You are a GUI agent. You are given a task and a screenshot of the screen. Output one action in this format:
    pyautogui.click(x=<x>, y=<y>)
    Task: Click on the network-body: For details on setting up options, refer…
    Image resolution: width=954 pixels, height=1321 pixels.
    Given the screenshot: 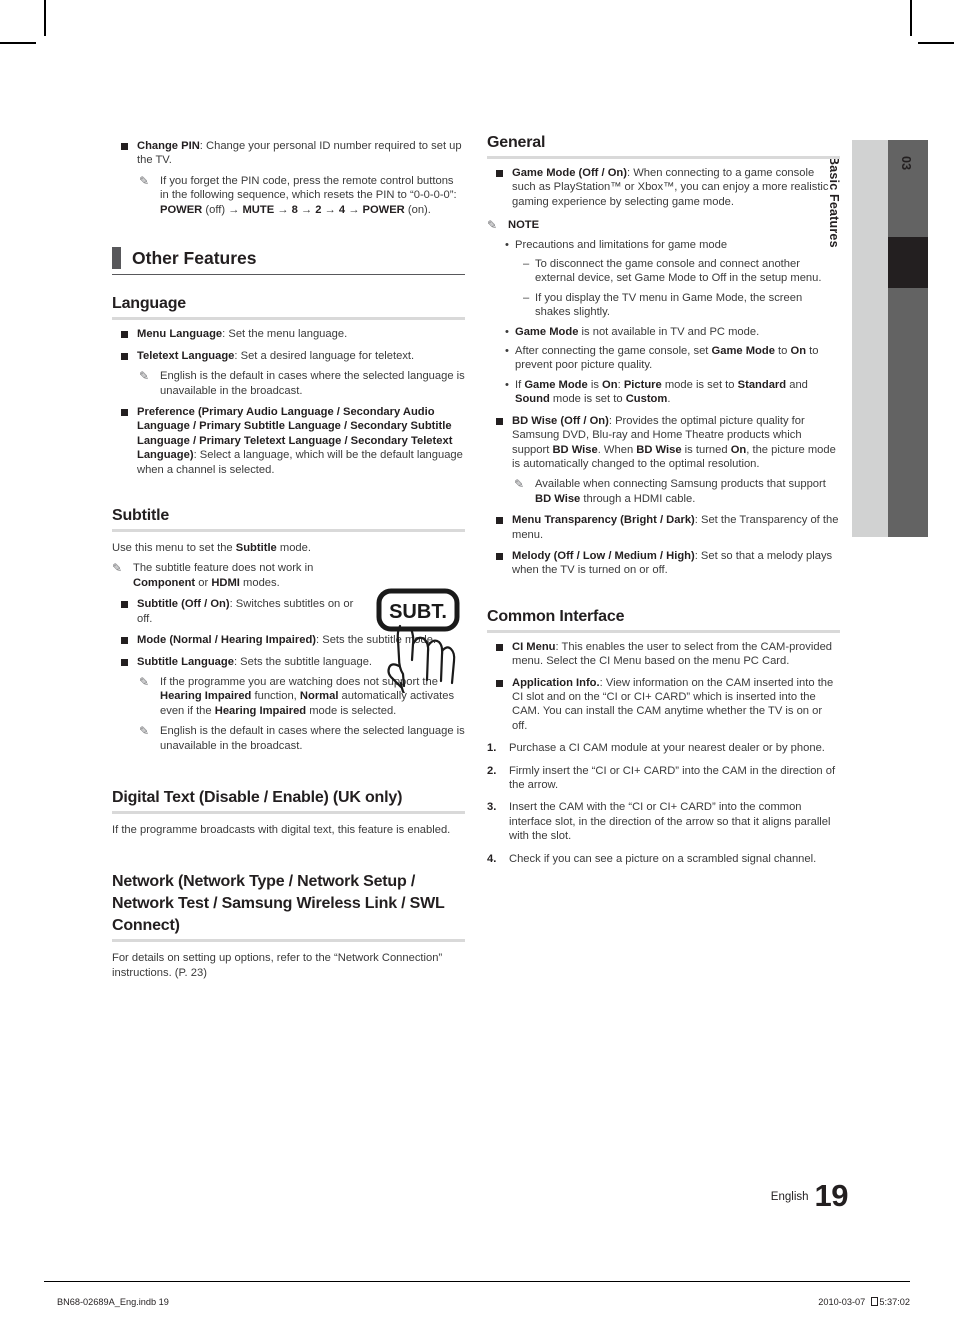 What is the action you would take?
    pyautogui.click(x=277, y=965)
    